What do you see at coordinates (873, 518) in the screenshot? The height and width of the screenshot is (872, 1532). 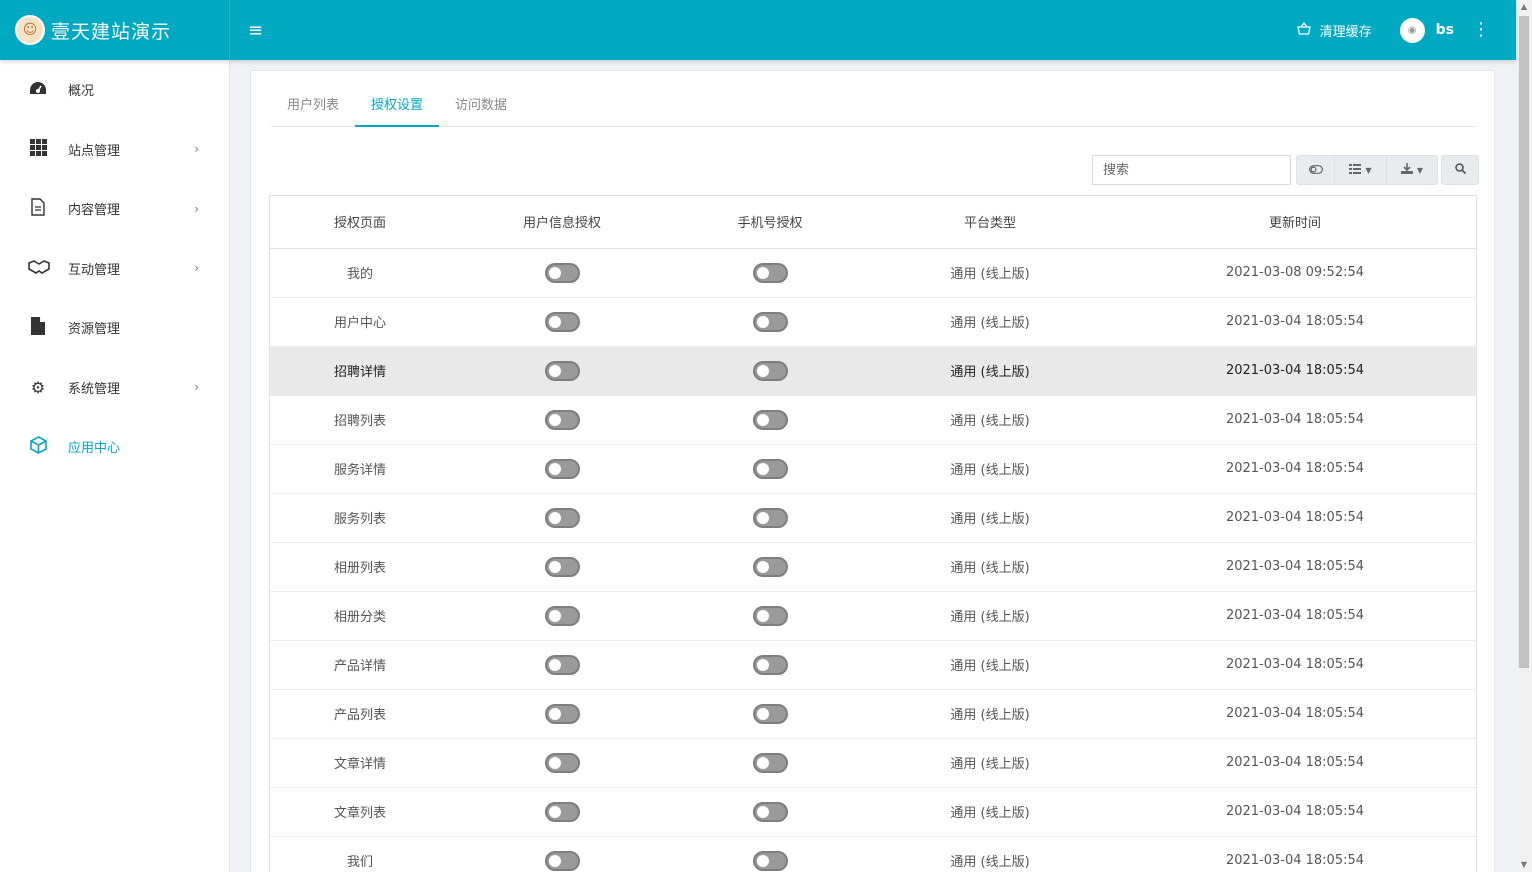 I see `table-row: 服务列表 通用 (线上版) 2021-03-04 18:05:54` at bounding box center [873, 518].